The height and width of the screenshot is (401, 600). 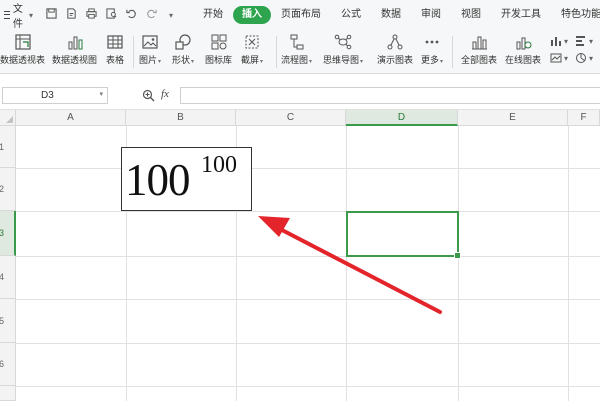 I want to click on row-header-2: 2, so click(x=8, y=189).